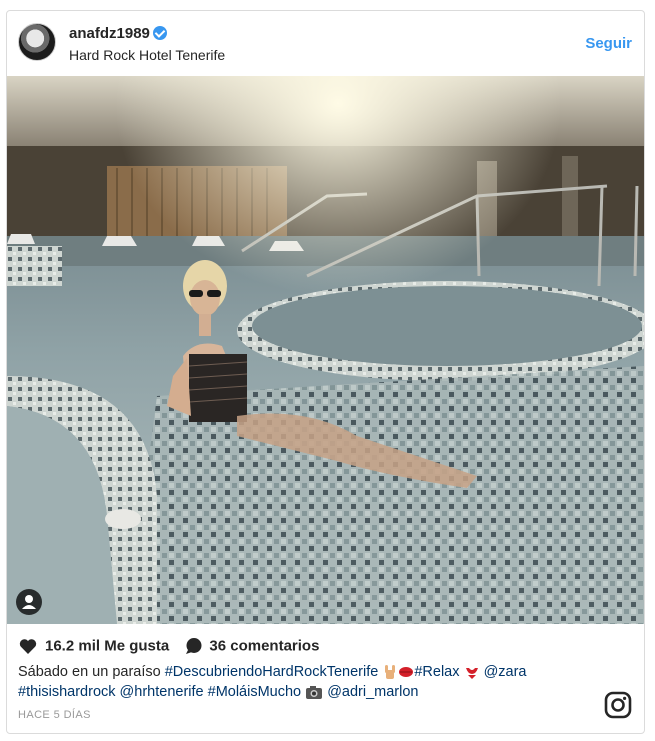 This screenshot has width=655, height=741. Describe the element at coordinates (91, 672) in the screenshot. I see `caption-text: Sábado en un paraíso` at that location.